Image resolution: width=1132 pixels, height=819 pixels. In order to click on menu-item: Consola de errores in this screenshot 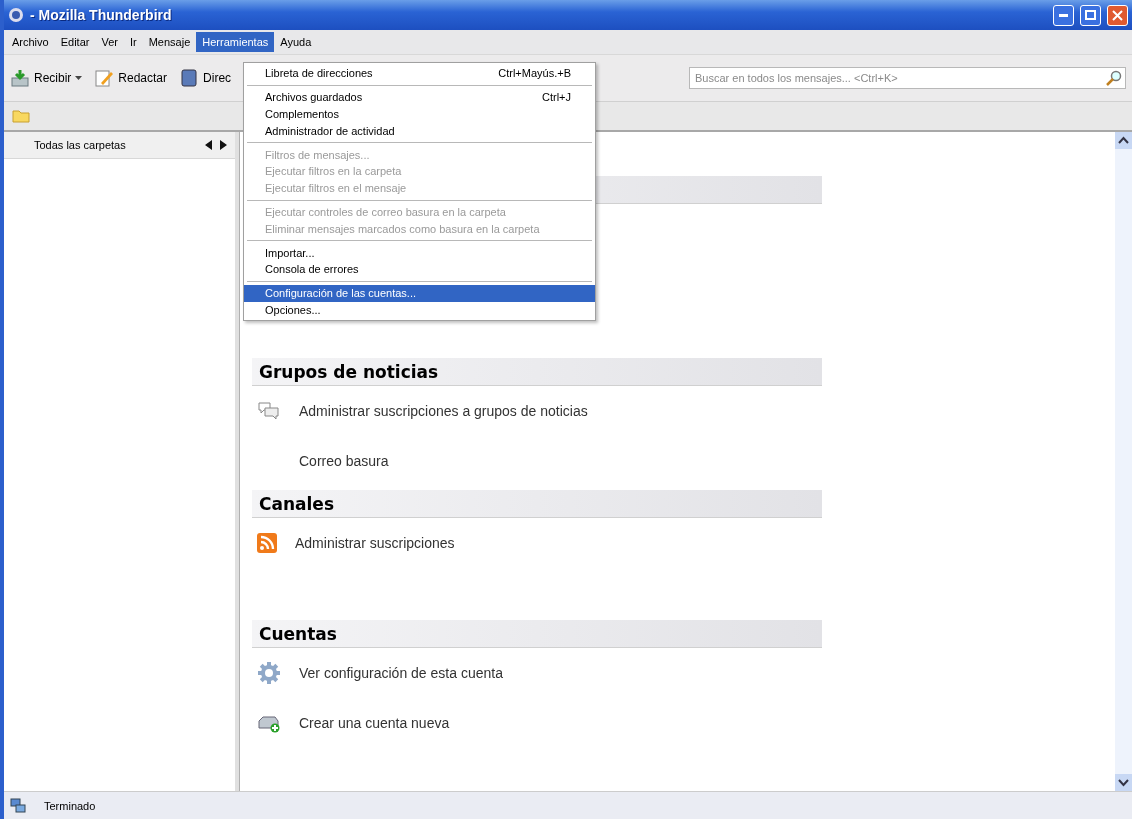, I will do `click(419, 269)`.